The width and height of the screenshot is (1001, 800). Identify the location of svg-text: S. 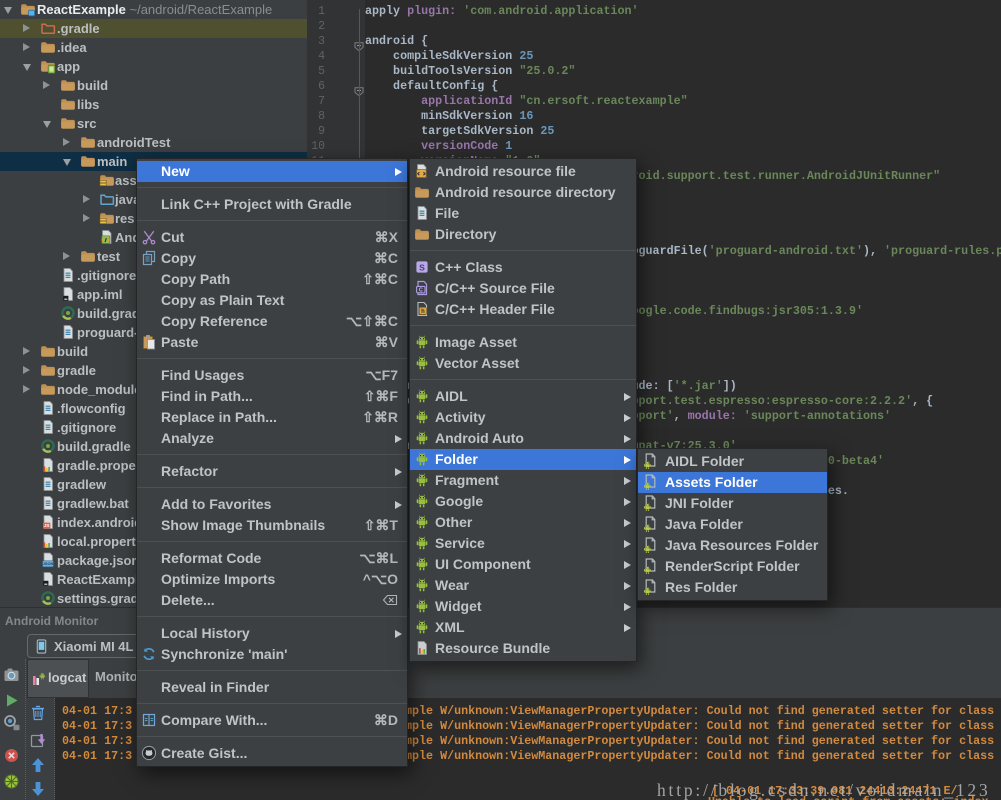
(422, 267).